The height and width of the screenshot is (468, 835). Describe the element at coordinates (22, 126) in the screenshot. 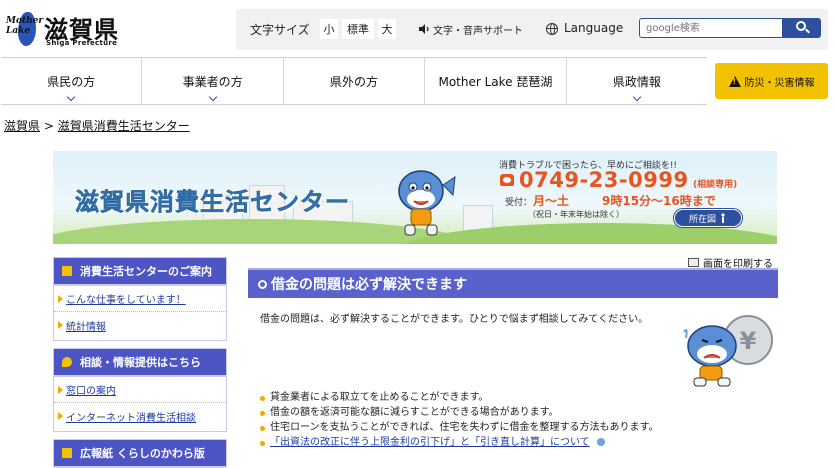

I see `breadcrumb-home-link: 滋賀県` at that location.